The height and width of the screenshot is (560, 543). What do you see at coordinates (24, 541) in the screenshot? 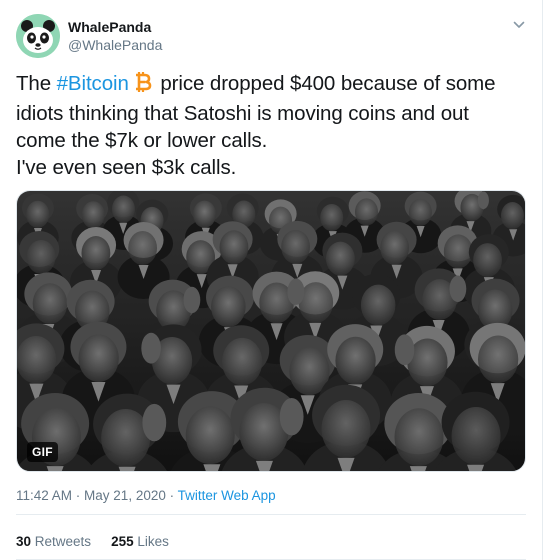
I see `retweets-count: 30` at bounding box center [24, 541].